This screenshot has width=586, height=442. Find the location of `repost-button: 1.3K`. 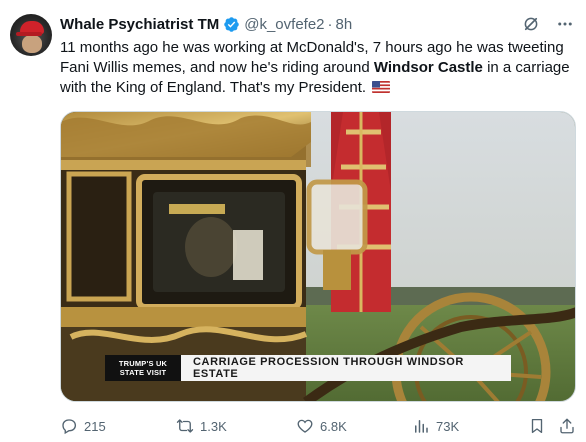

repost-button: 1.3K is located at coordinates (201, 426).